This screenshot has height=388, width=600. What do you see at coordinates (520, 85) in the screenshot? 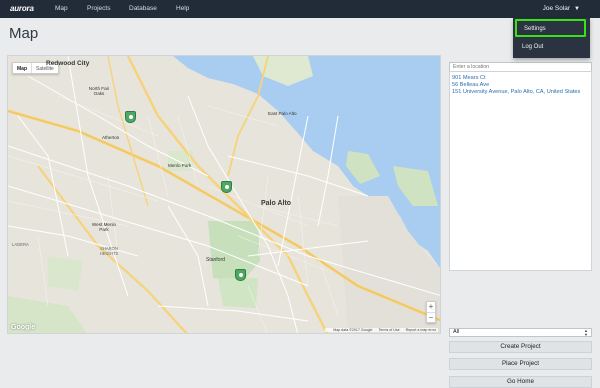
I see `address-item: 56 Belleau Ave` at bounding box center [520, 85].